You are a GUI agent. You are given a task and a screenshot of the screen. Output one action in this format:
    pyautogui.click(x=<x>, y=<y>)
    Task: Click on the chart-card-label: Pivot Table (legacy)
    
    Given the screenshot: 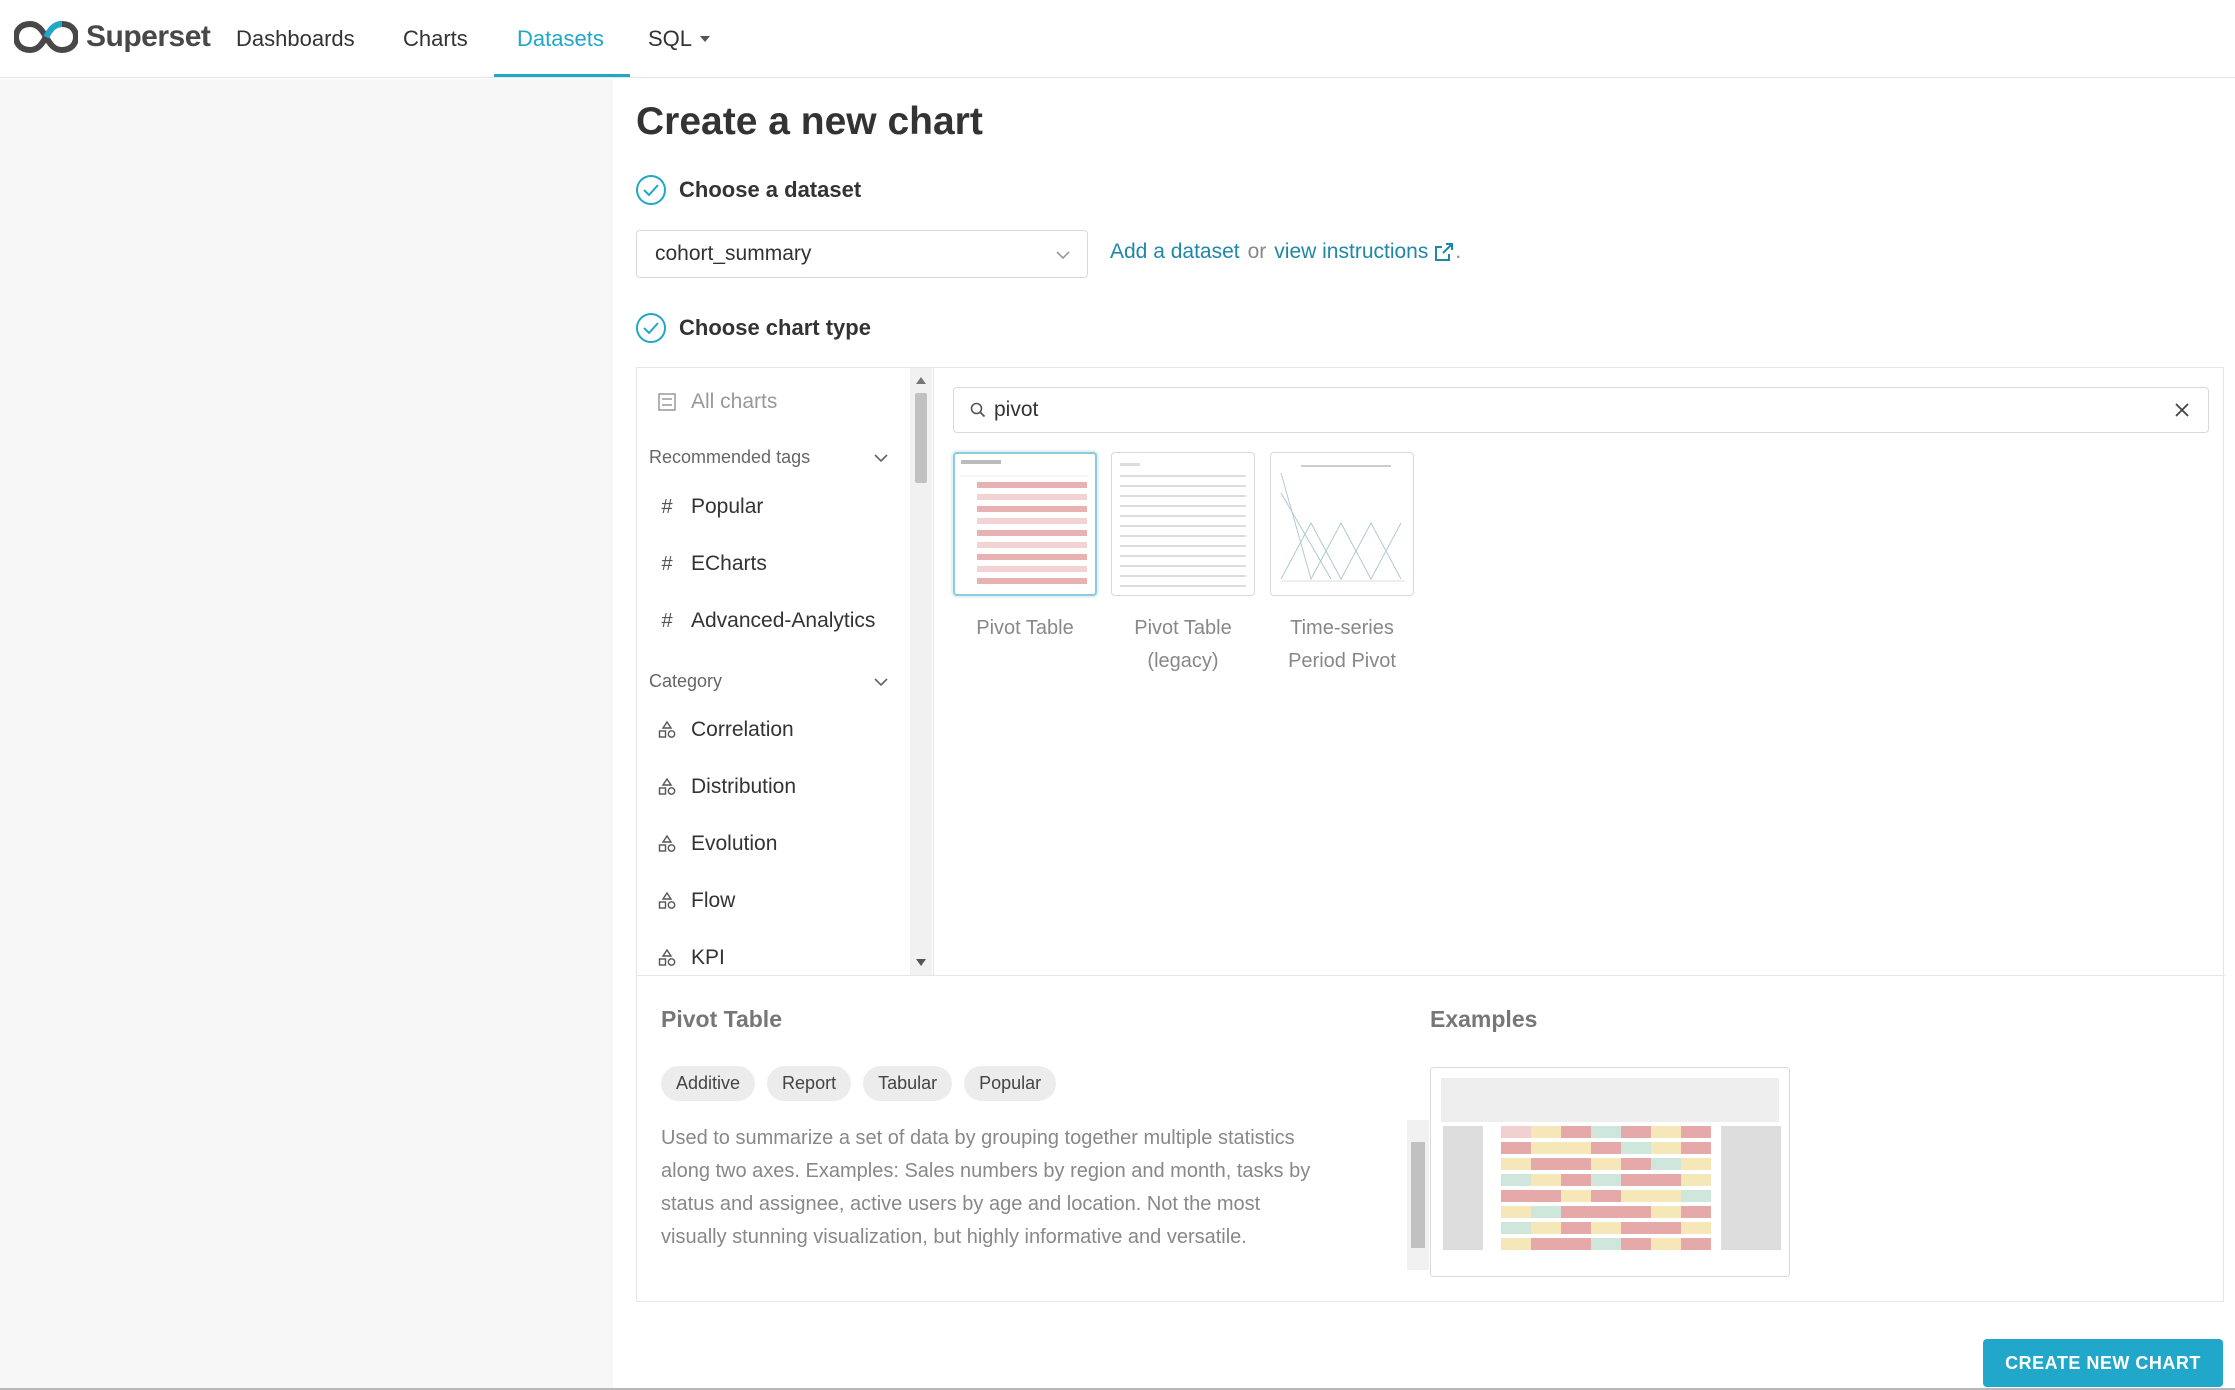 What is the action you would take?
    pyautogui.click(x=1183, y=644)
    